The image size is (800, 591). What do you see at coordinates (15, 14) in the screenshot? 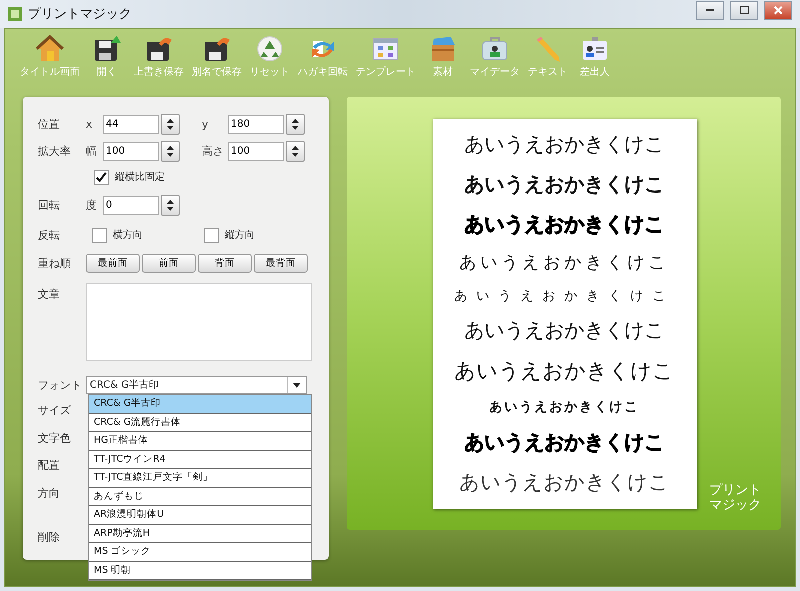
I see `app-icon` at bounding box center [15, 14].